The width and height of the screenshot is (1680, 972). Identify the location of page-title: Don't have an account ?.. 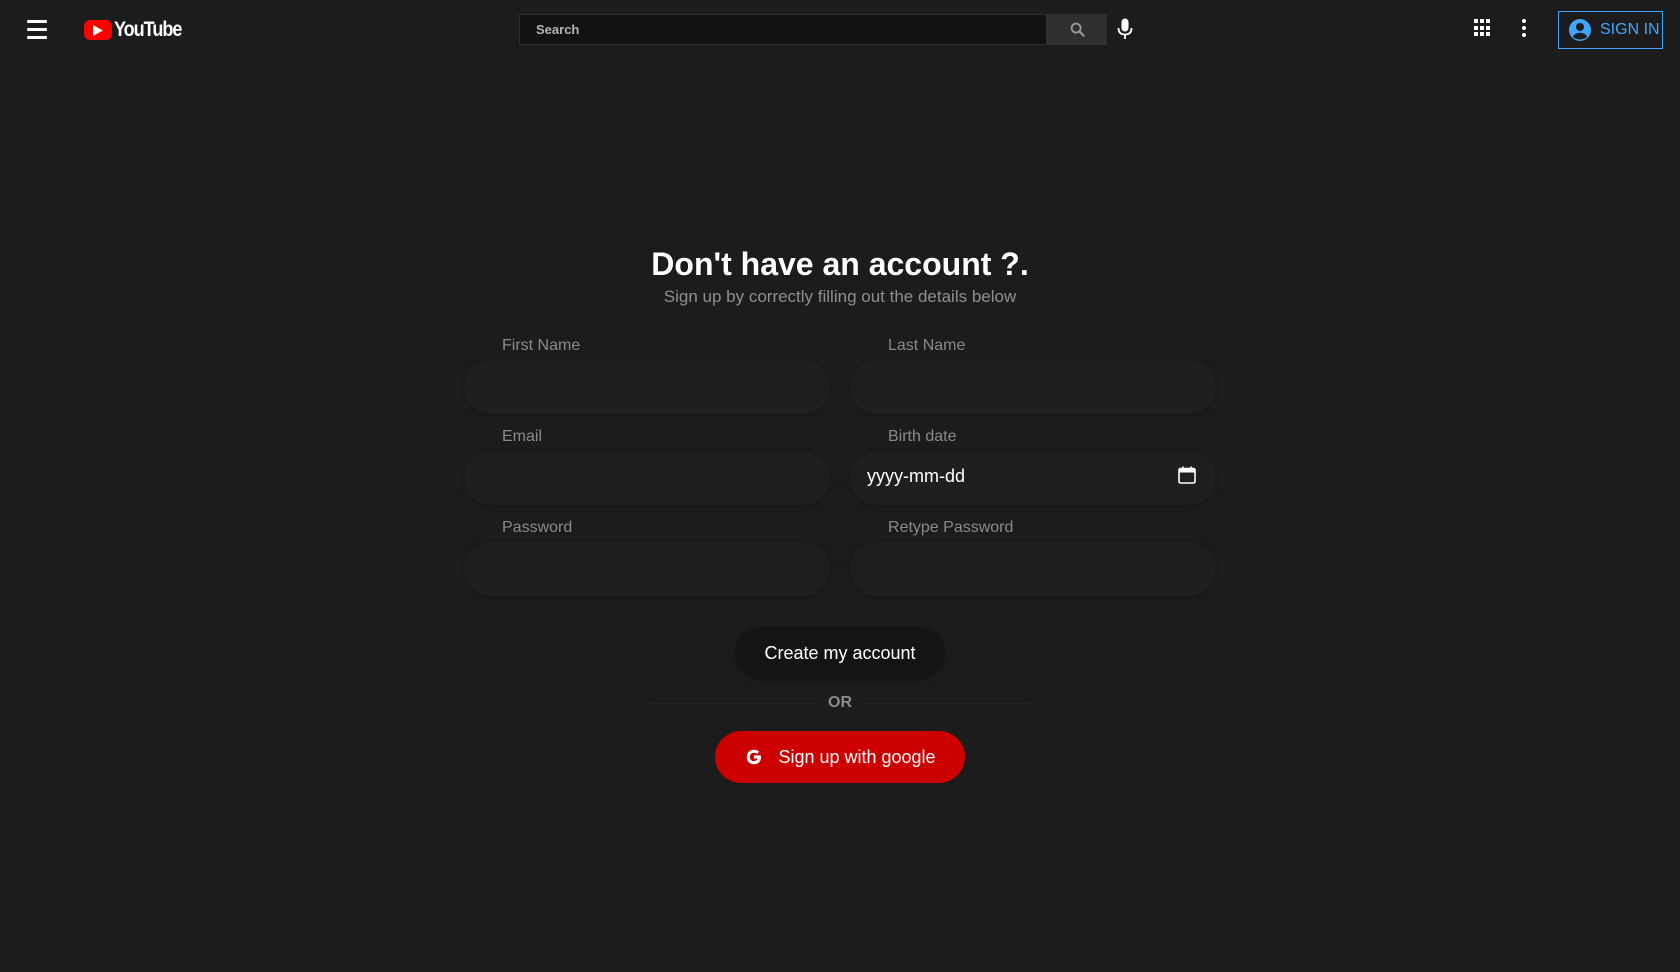
(840, 264).